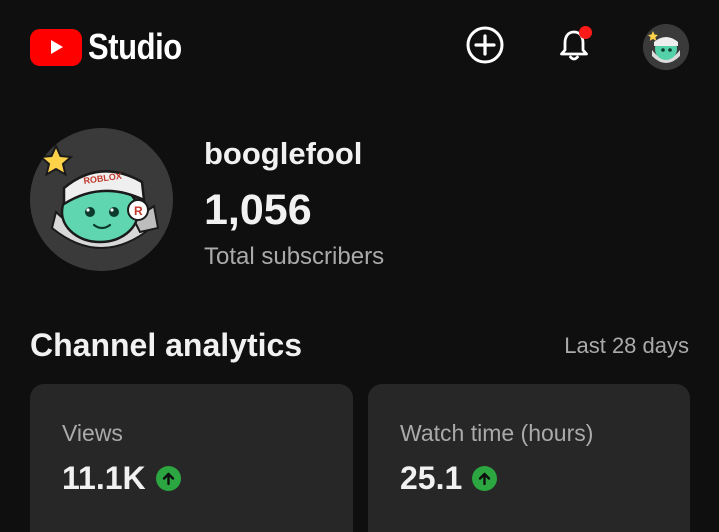 The width and height of the screenshot is (719, 532). I want to click on channel-avatar-image: ROBLOX R, so click(101, 199).